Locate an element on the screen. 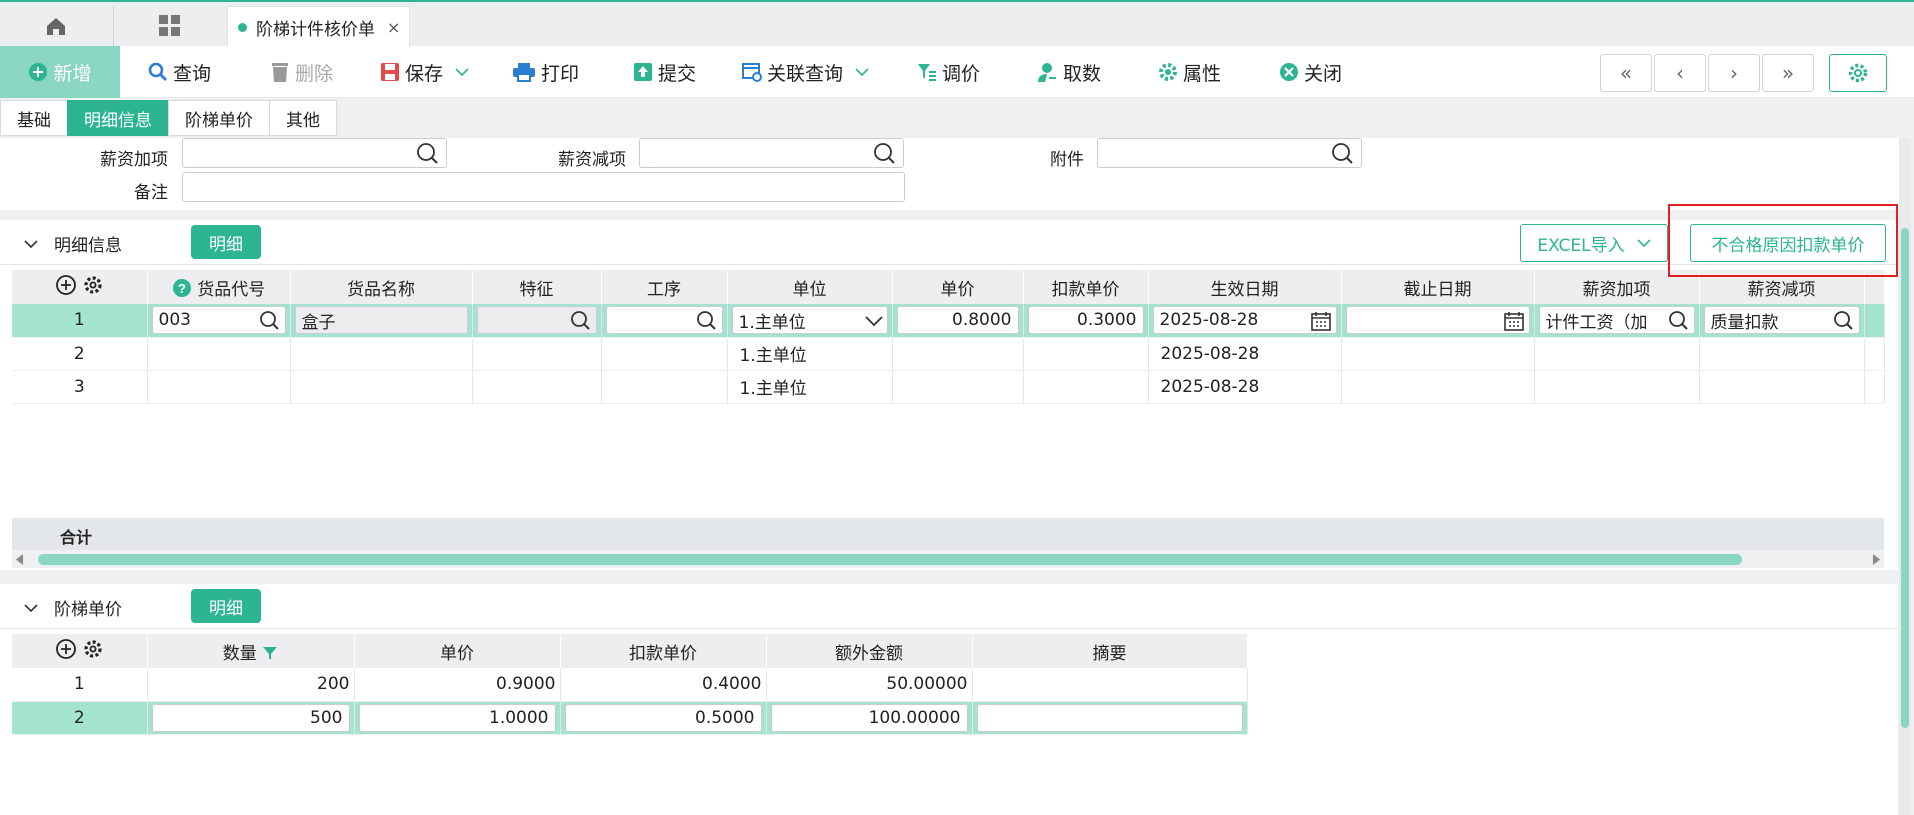 The height and width of the screenshot is (815, 1914). tab-ladder-price: 阶梯单价 is located at coordinates (218, 118).